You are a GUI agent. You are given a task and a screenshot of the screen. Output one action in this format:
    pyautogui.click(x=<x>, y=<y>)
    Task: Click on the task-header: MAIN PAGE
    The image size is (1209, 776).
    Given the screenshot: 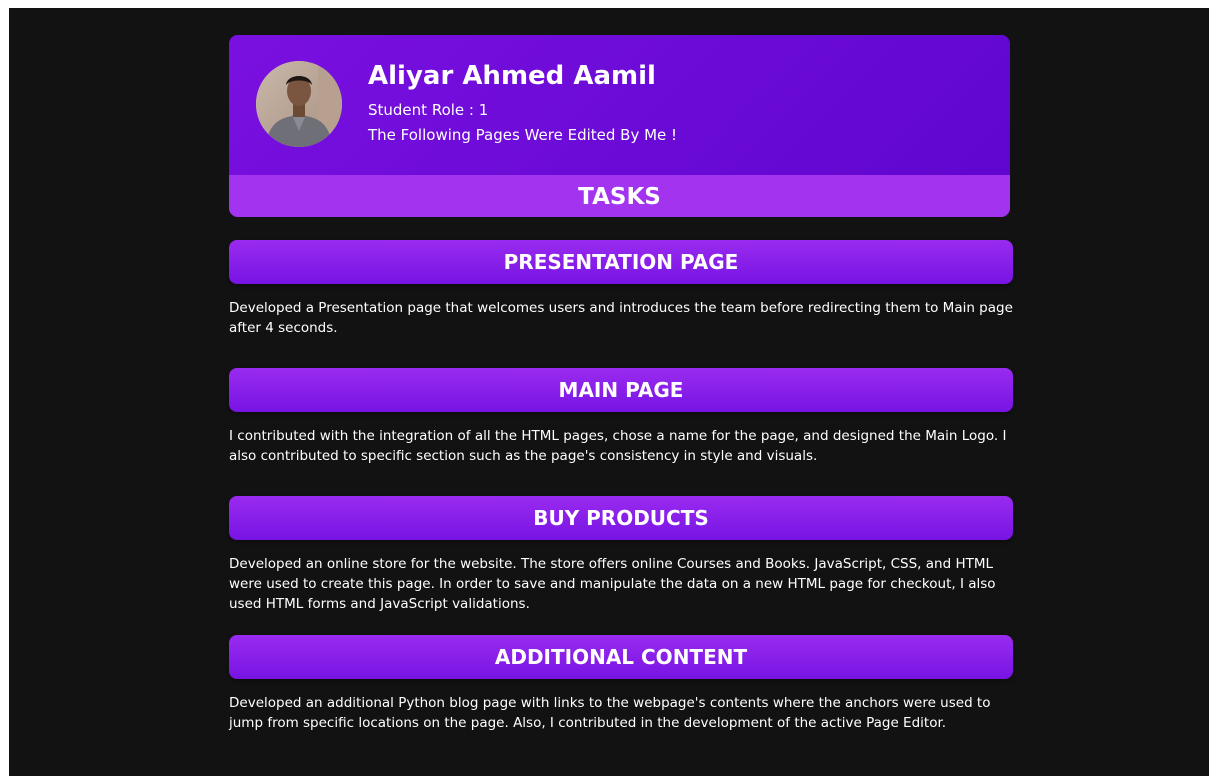 What is the action you would take?
    pyautogui.click(x=621, y=390)
    